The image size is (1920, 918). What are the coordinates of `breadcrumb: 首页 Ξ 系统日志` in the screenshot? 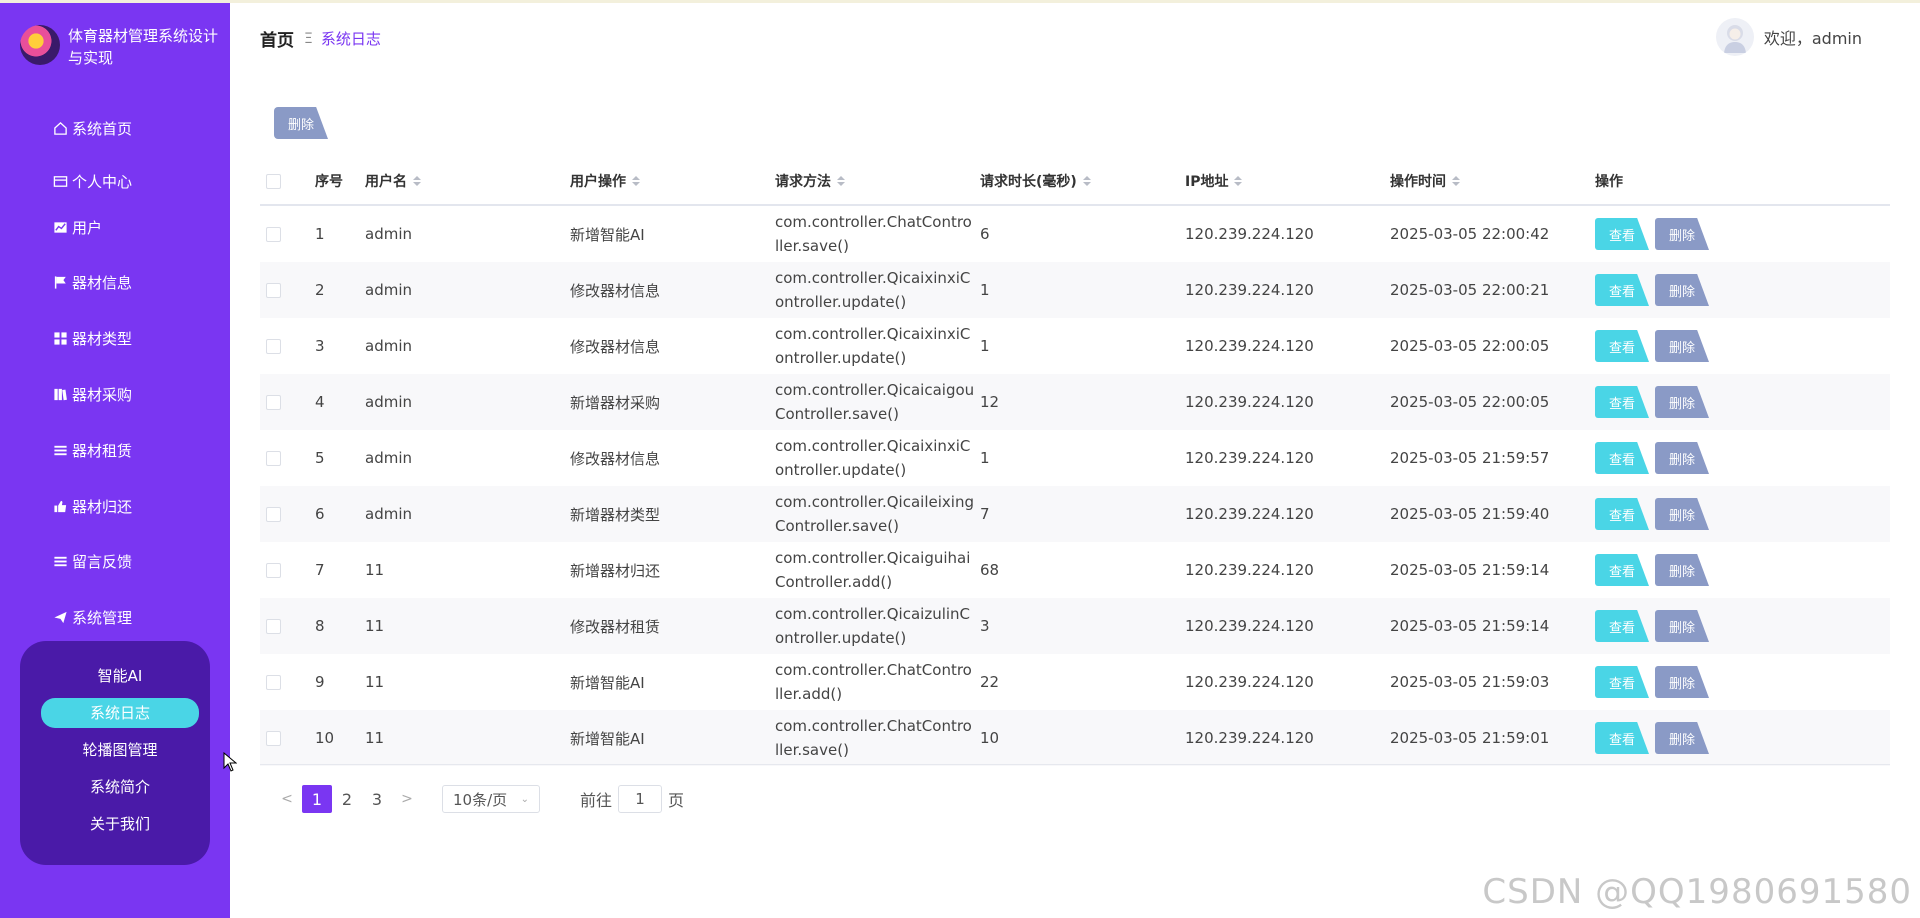 It's located at (320, 38).